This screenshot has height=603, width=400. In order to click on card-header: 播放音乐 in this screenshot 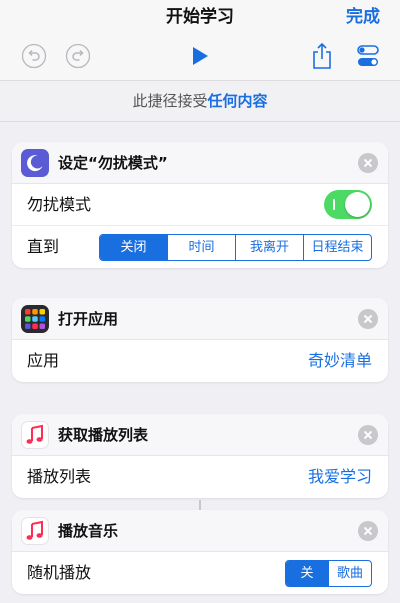, I will do `click(200, 531)`.